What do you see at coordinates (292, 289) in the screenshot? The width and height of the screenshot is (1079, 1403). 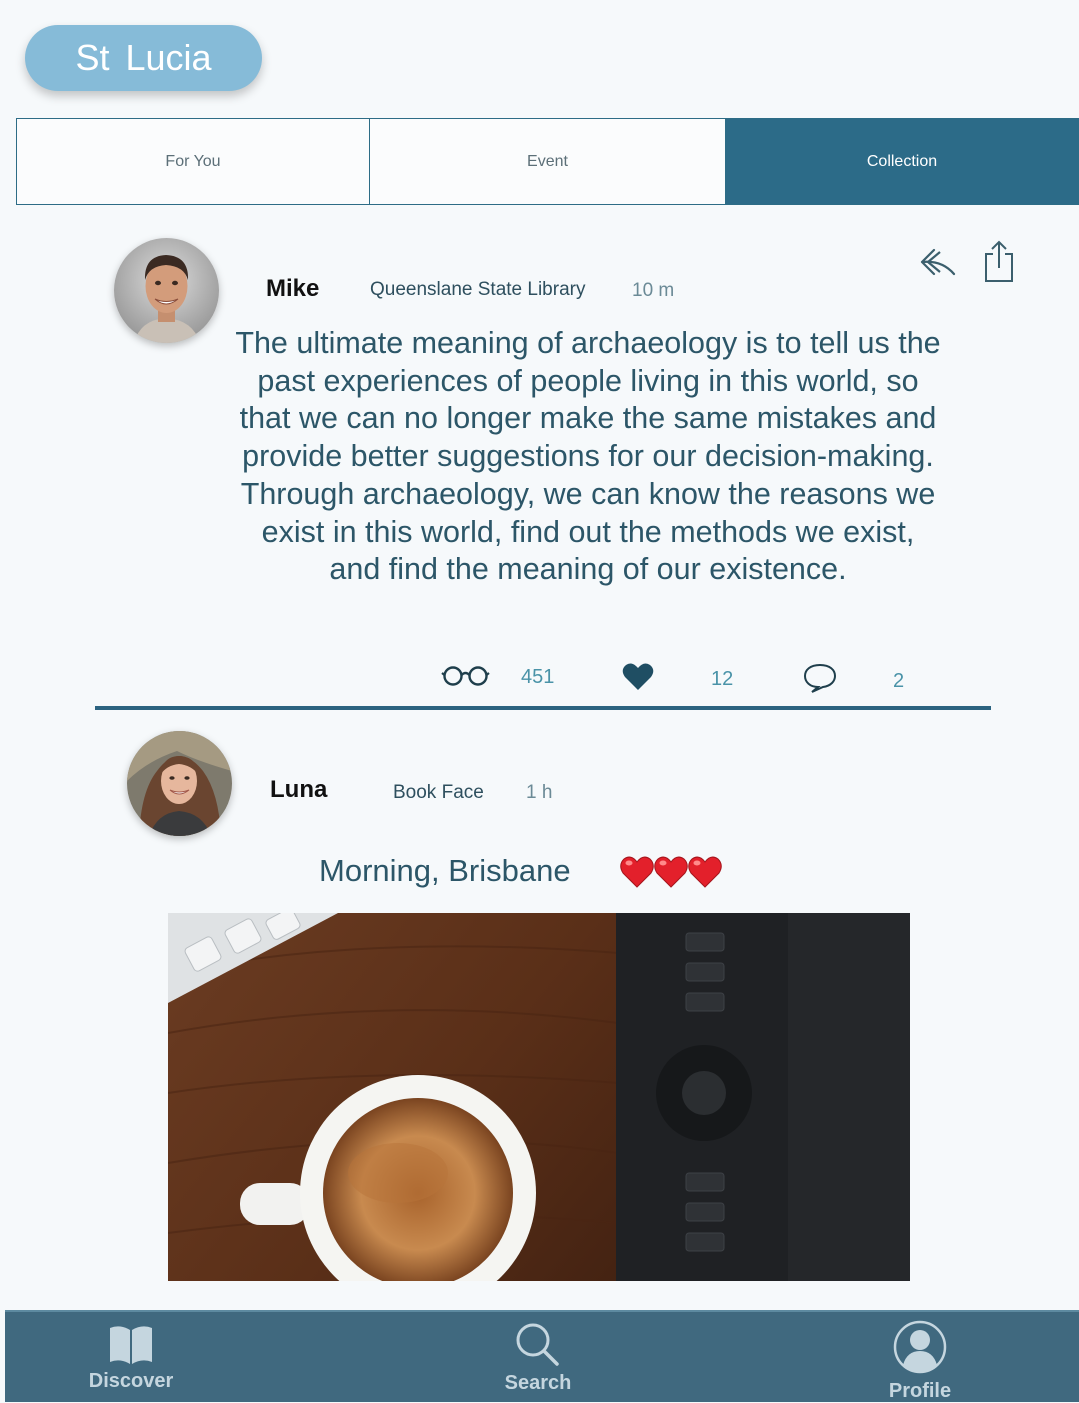 I see `post-username: Mike` at bounding box center [292, 289].